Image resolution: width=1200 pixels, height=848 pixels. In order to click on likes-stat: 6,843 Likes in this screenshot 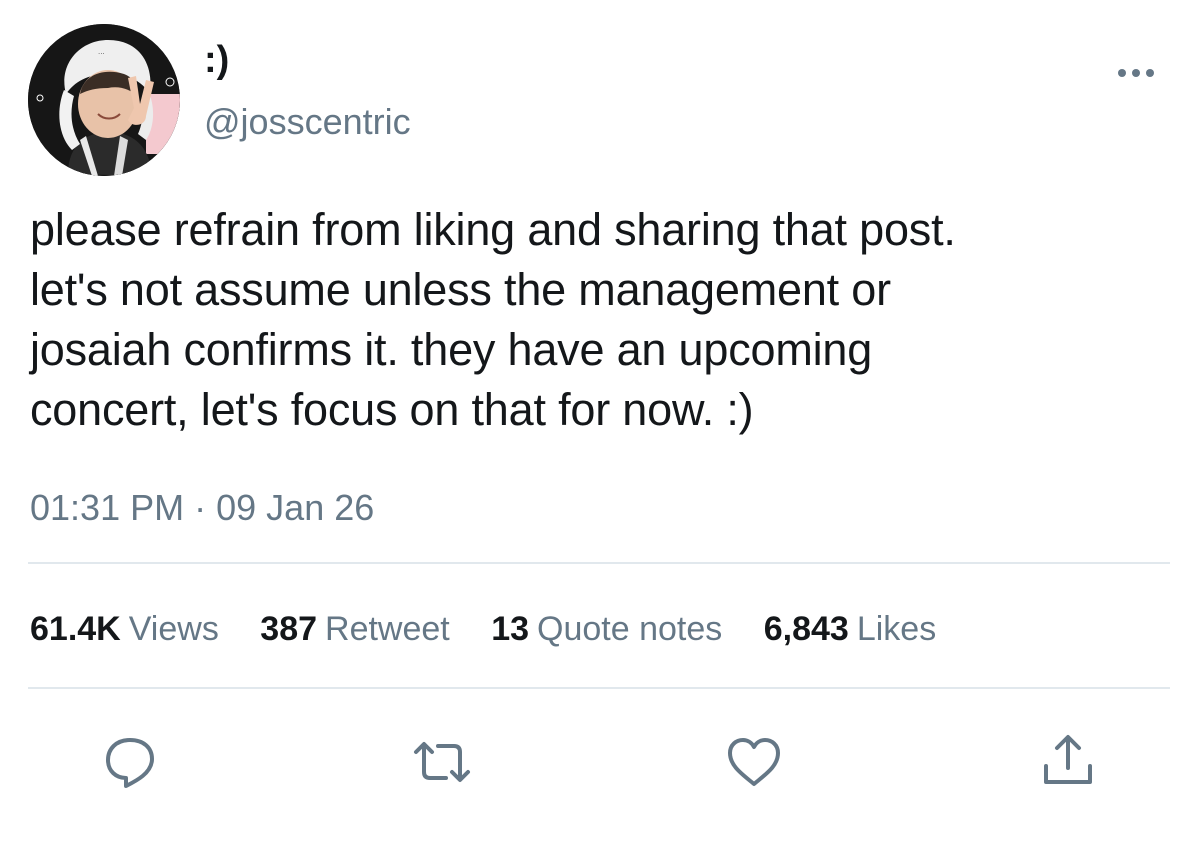, I will do `click(850, 629)`.